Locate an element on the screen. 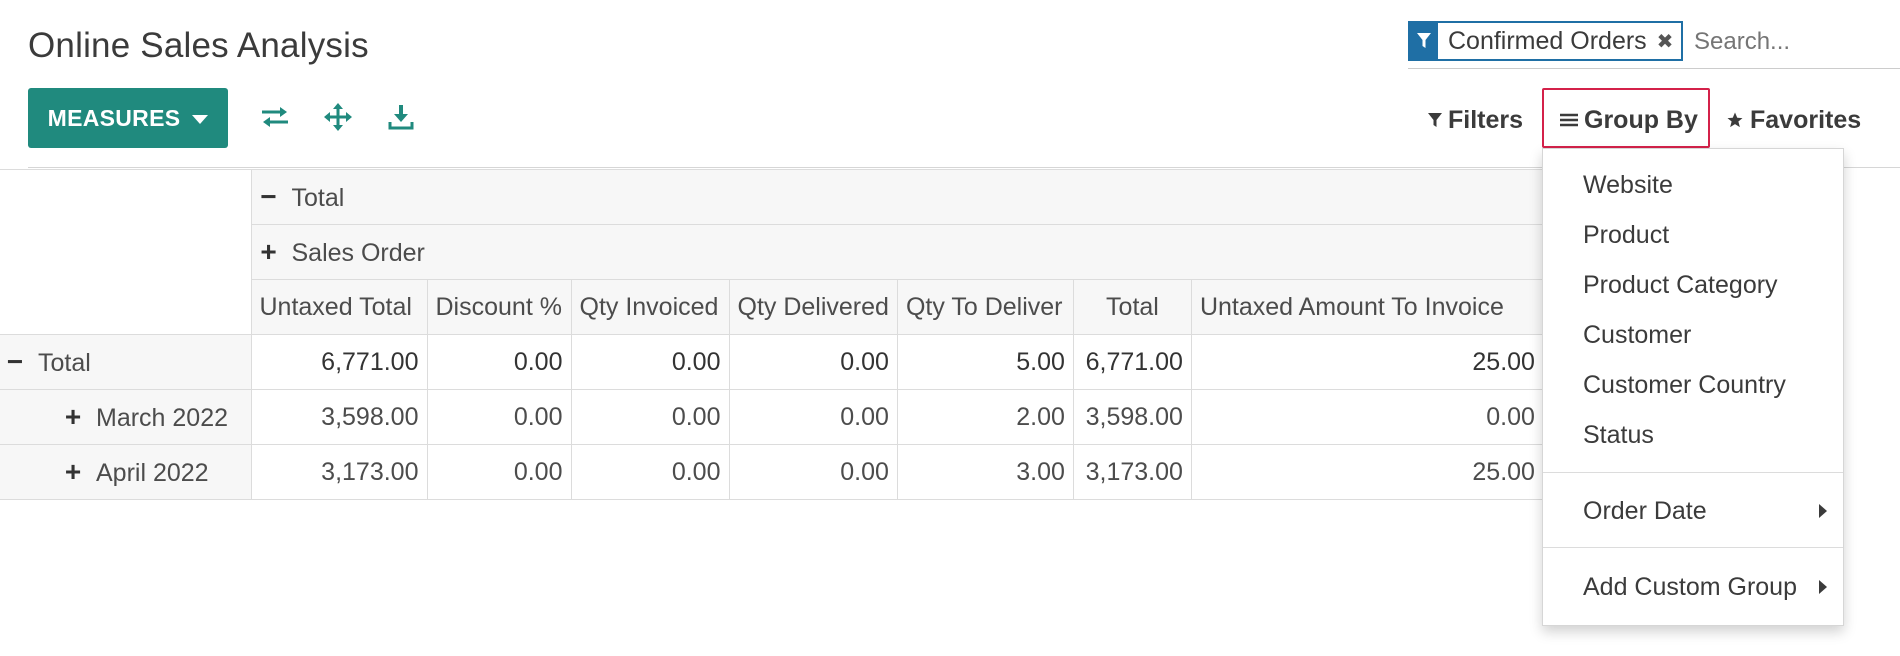 The width and height of the screenshot is (1900, 656). search-facet: Confirmed Orders ✖ is located at coordinates (1546, 41).